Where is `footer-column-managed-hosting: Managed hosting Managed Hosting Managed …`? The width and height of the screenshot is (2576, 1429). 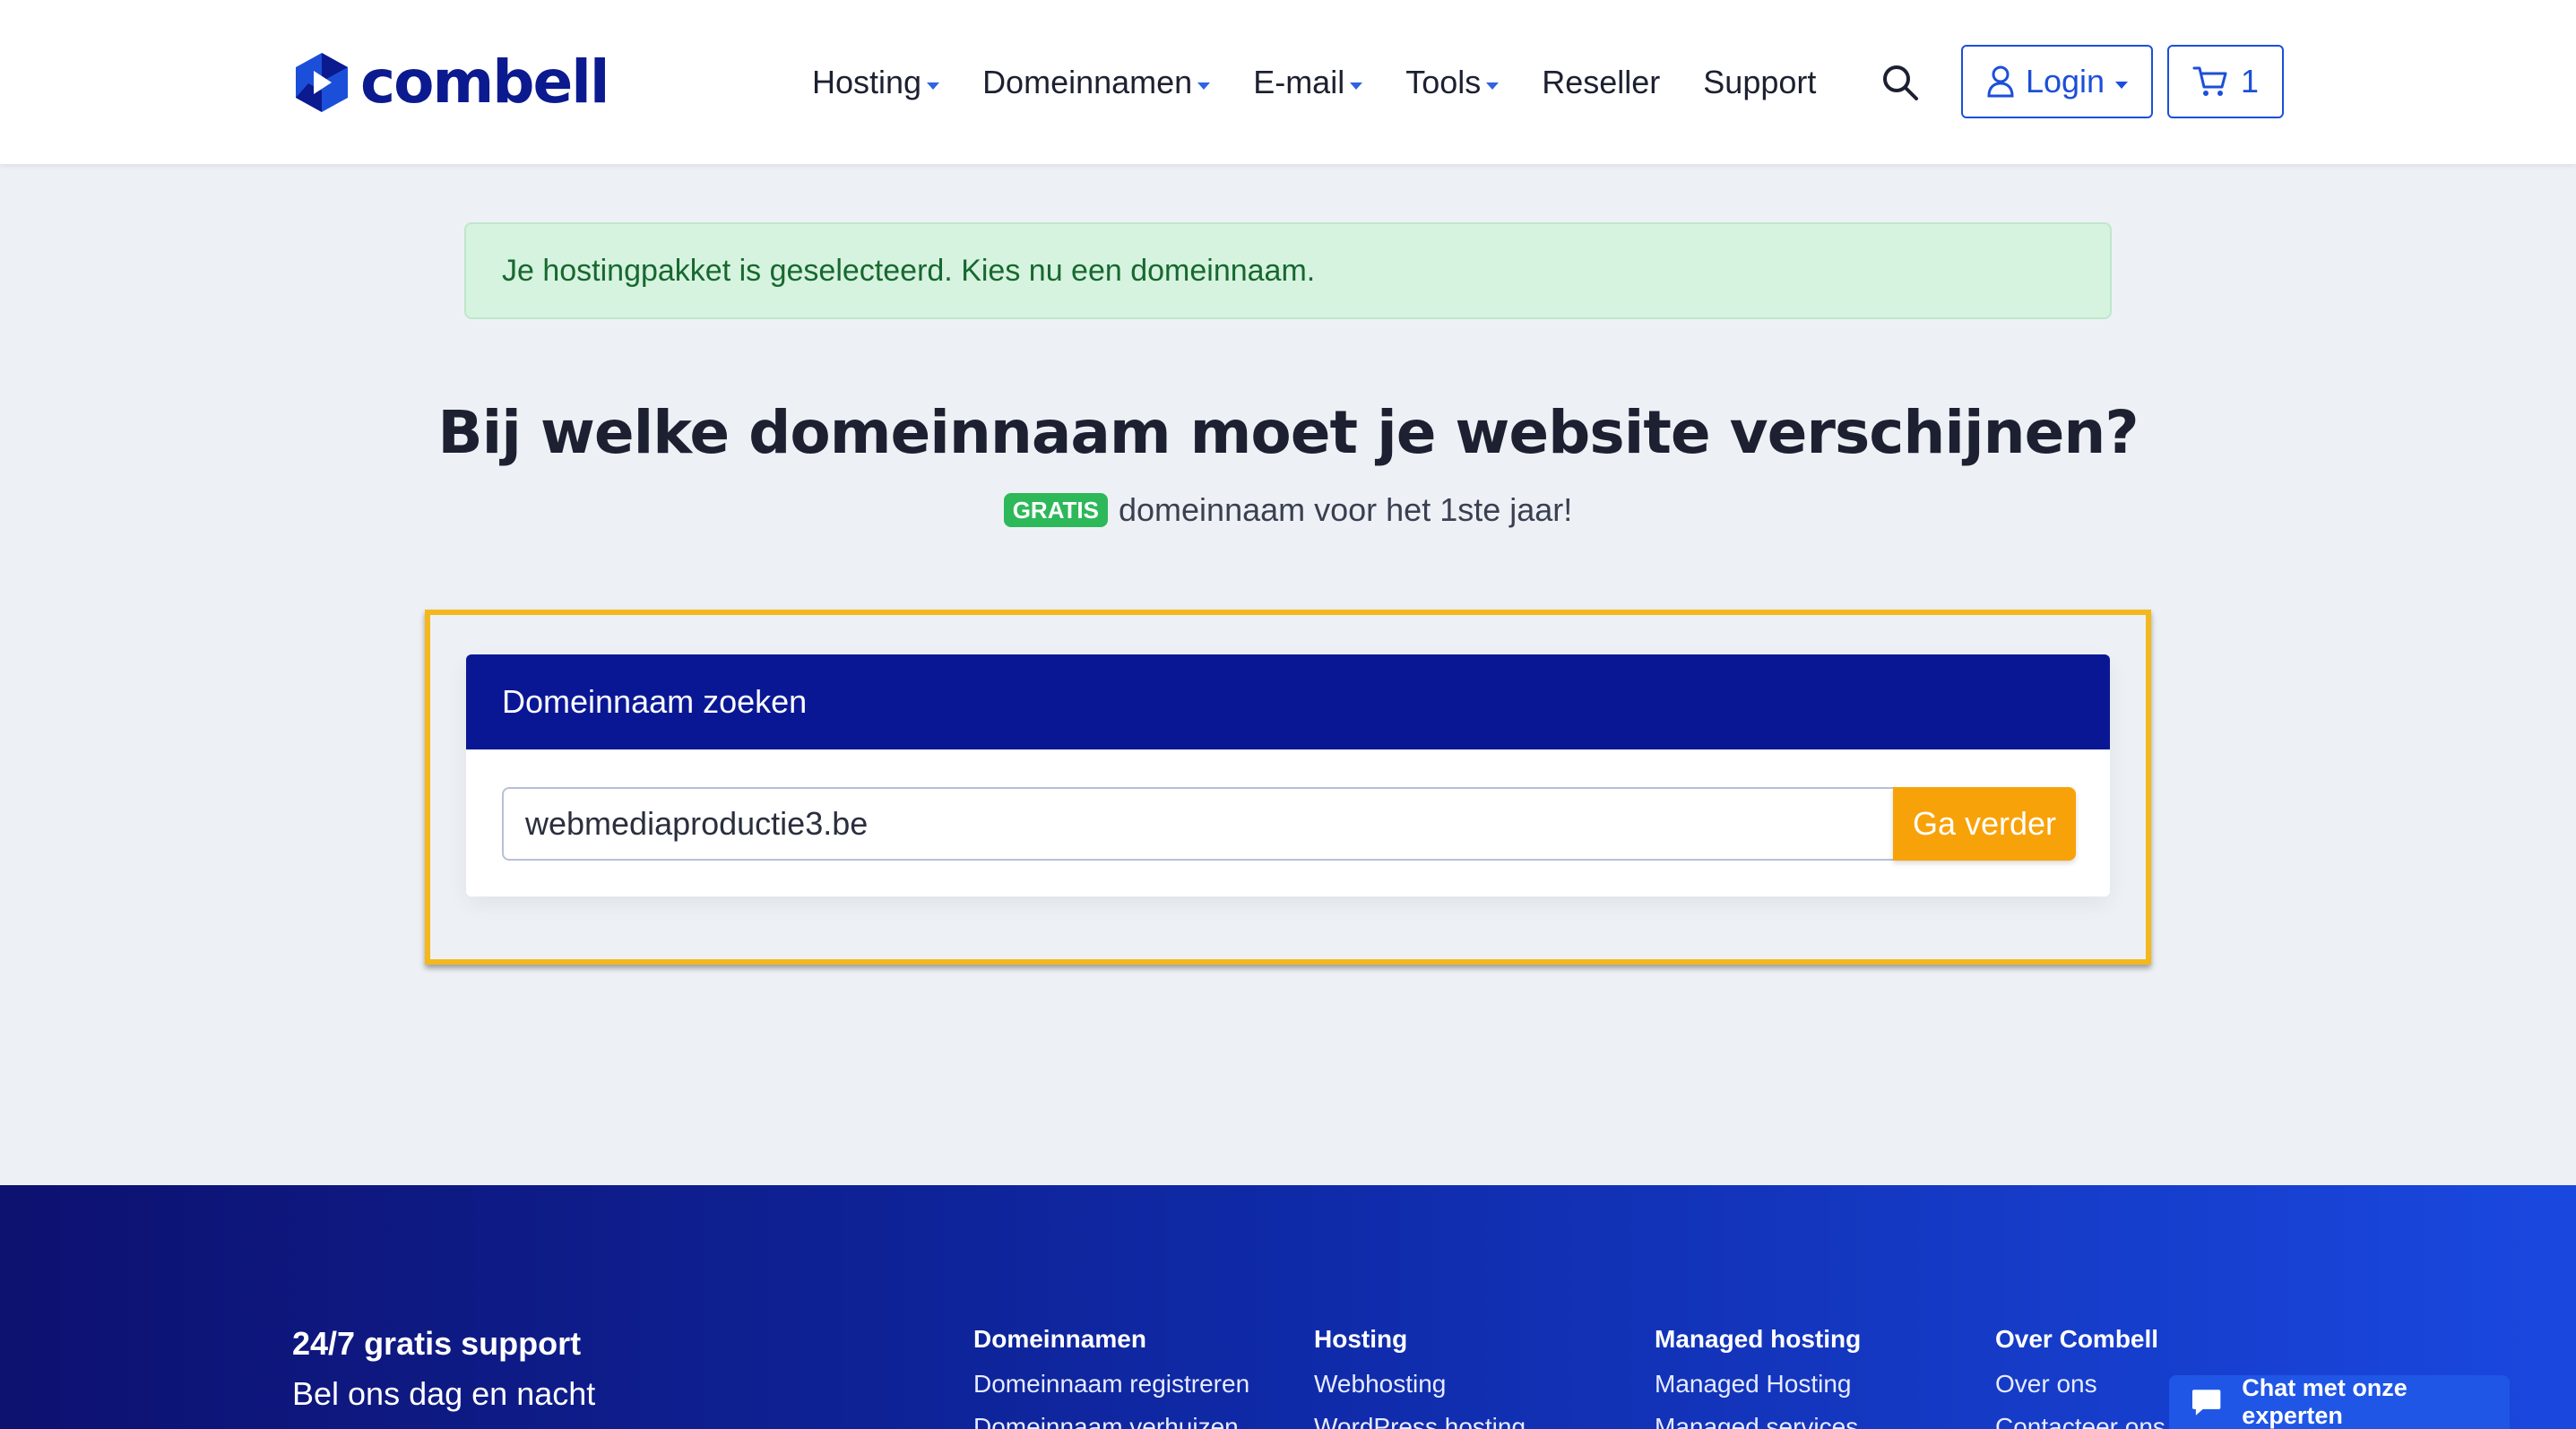 footer-column-managed-hosting: Managed hosting Managed Hosting Managed … is located at coordinates (1758, 1377).